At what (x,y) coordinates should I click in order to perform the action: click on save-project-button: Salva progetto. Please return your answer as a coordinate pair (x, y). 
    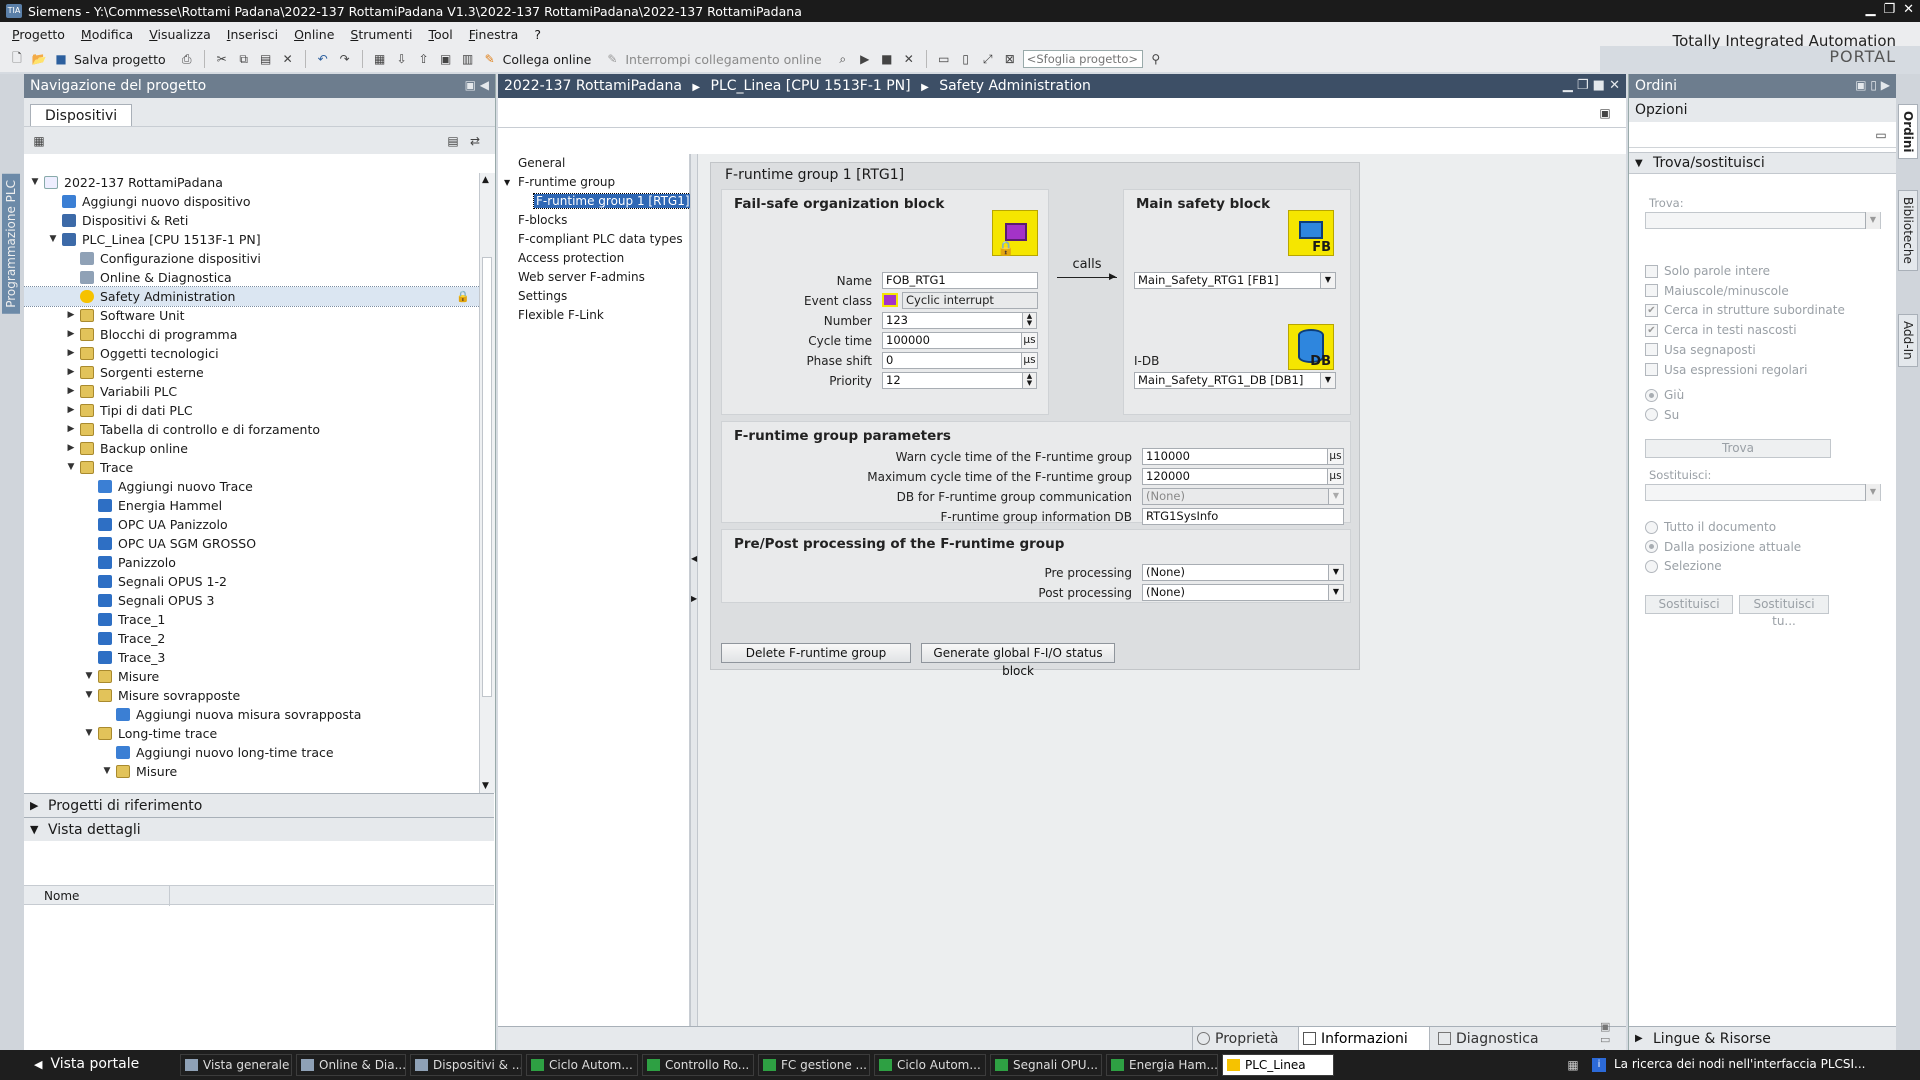
    Looking at the image, I should click on (120, 59).